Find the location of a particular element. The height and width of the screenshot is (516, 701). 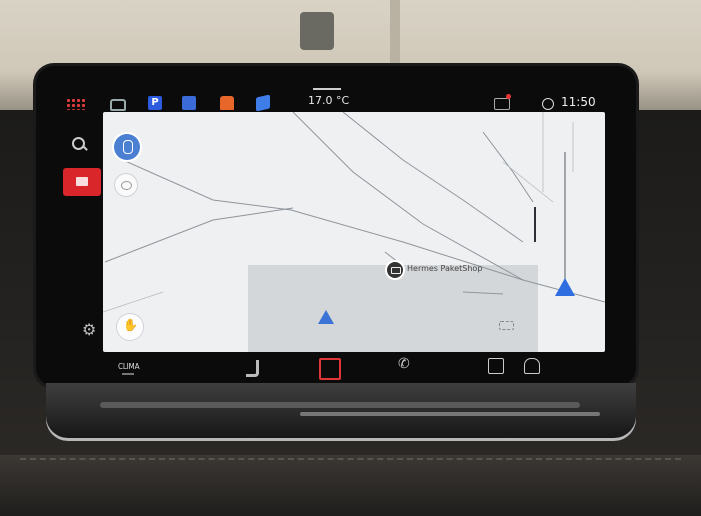

mail-icon is located at coordinates (502, 104).